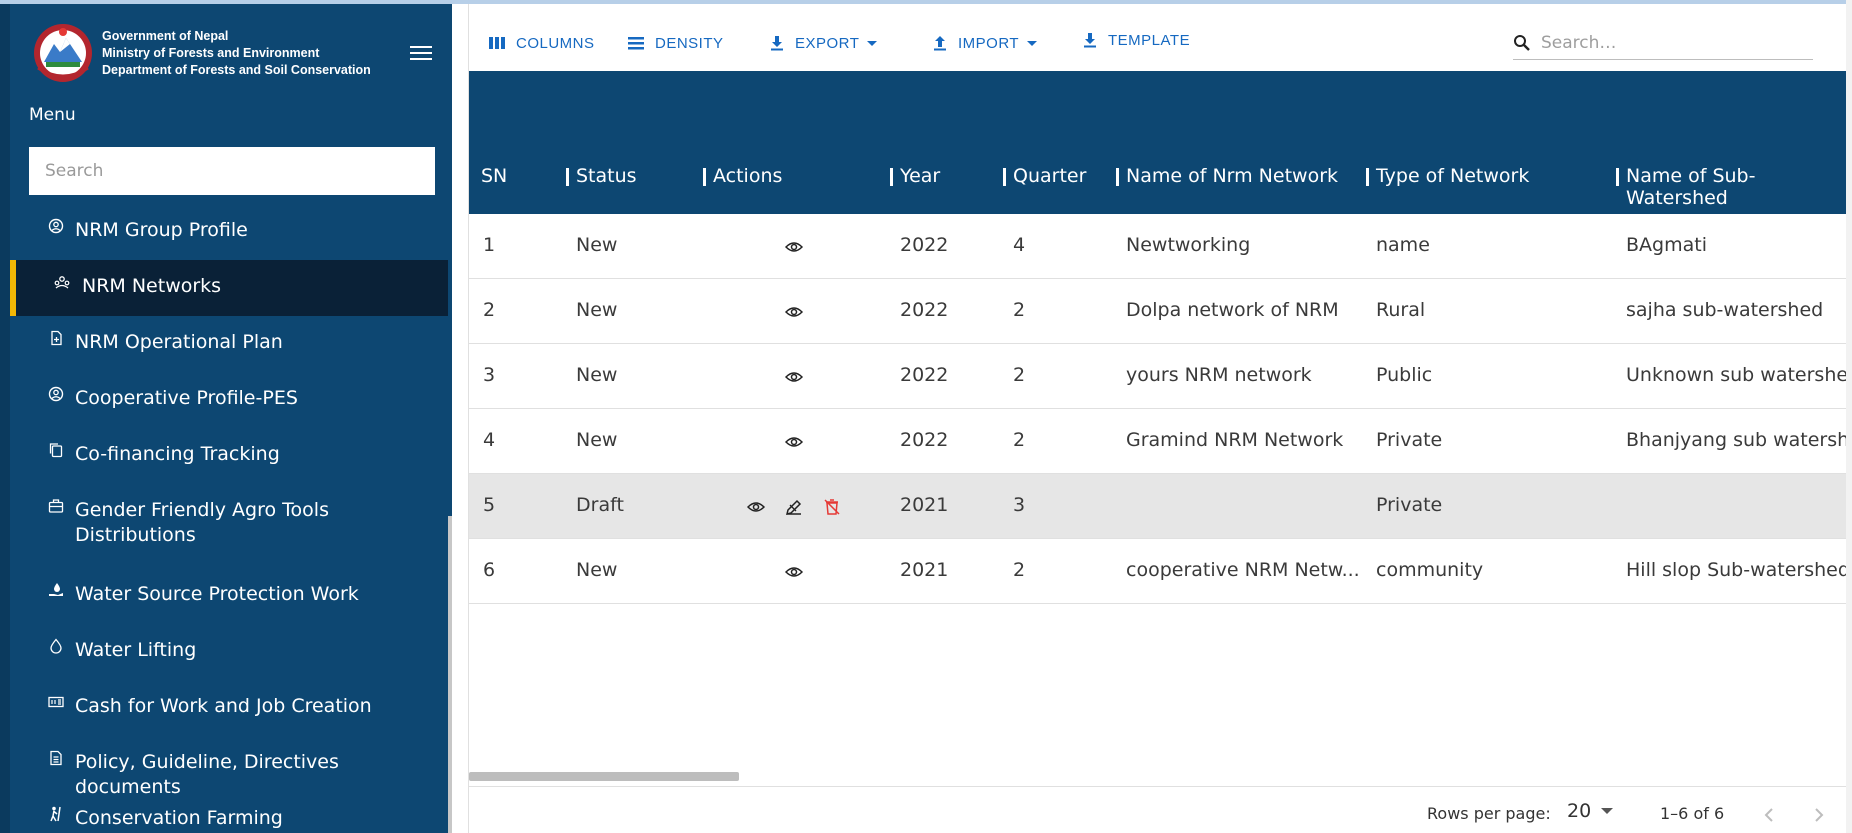 The width and height of the screenshot is (1852, 833). I want to click on sidebar-item-cash-for-work: Cash for Work and Job Creation, so click(229, 708).